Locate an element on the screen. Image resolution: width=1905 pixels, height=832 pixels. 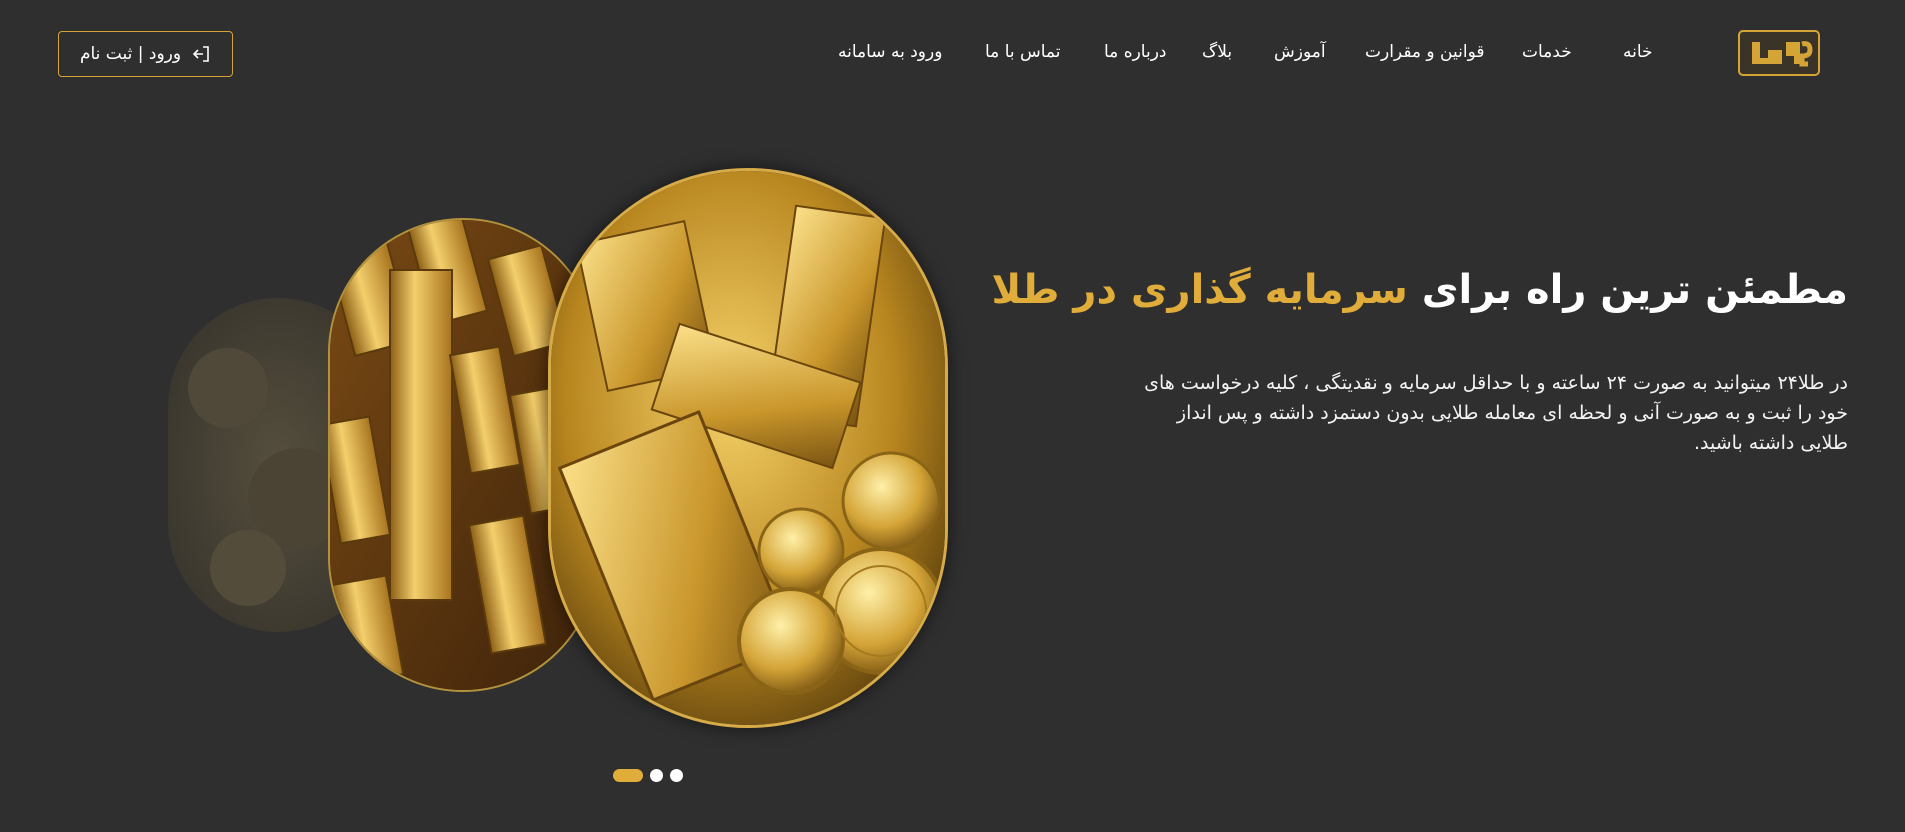
nav-item-education: آموزش is located at coordinates (1300, 52).